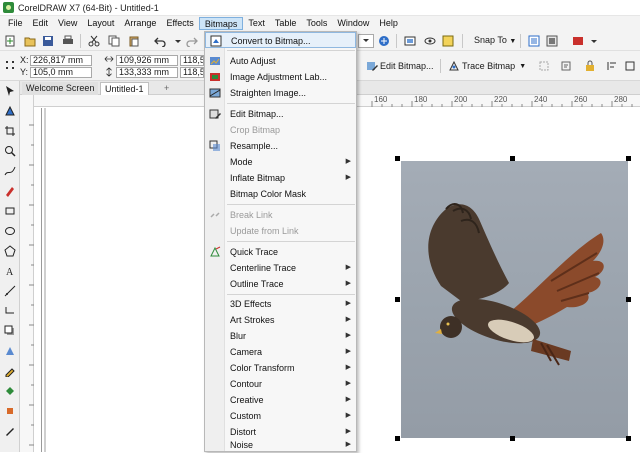 The width and height of the screenshot is (640, 453). I want to click on menu-item-quick-trace: Quick Trace, so click(280, 252).